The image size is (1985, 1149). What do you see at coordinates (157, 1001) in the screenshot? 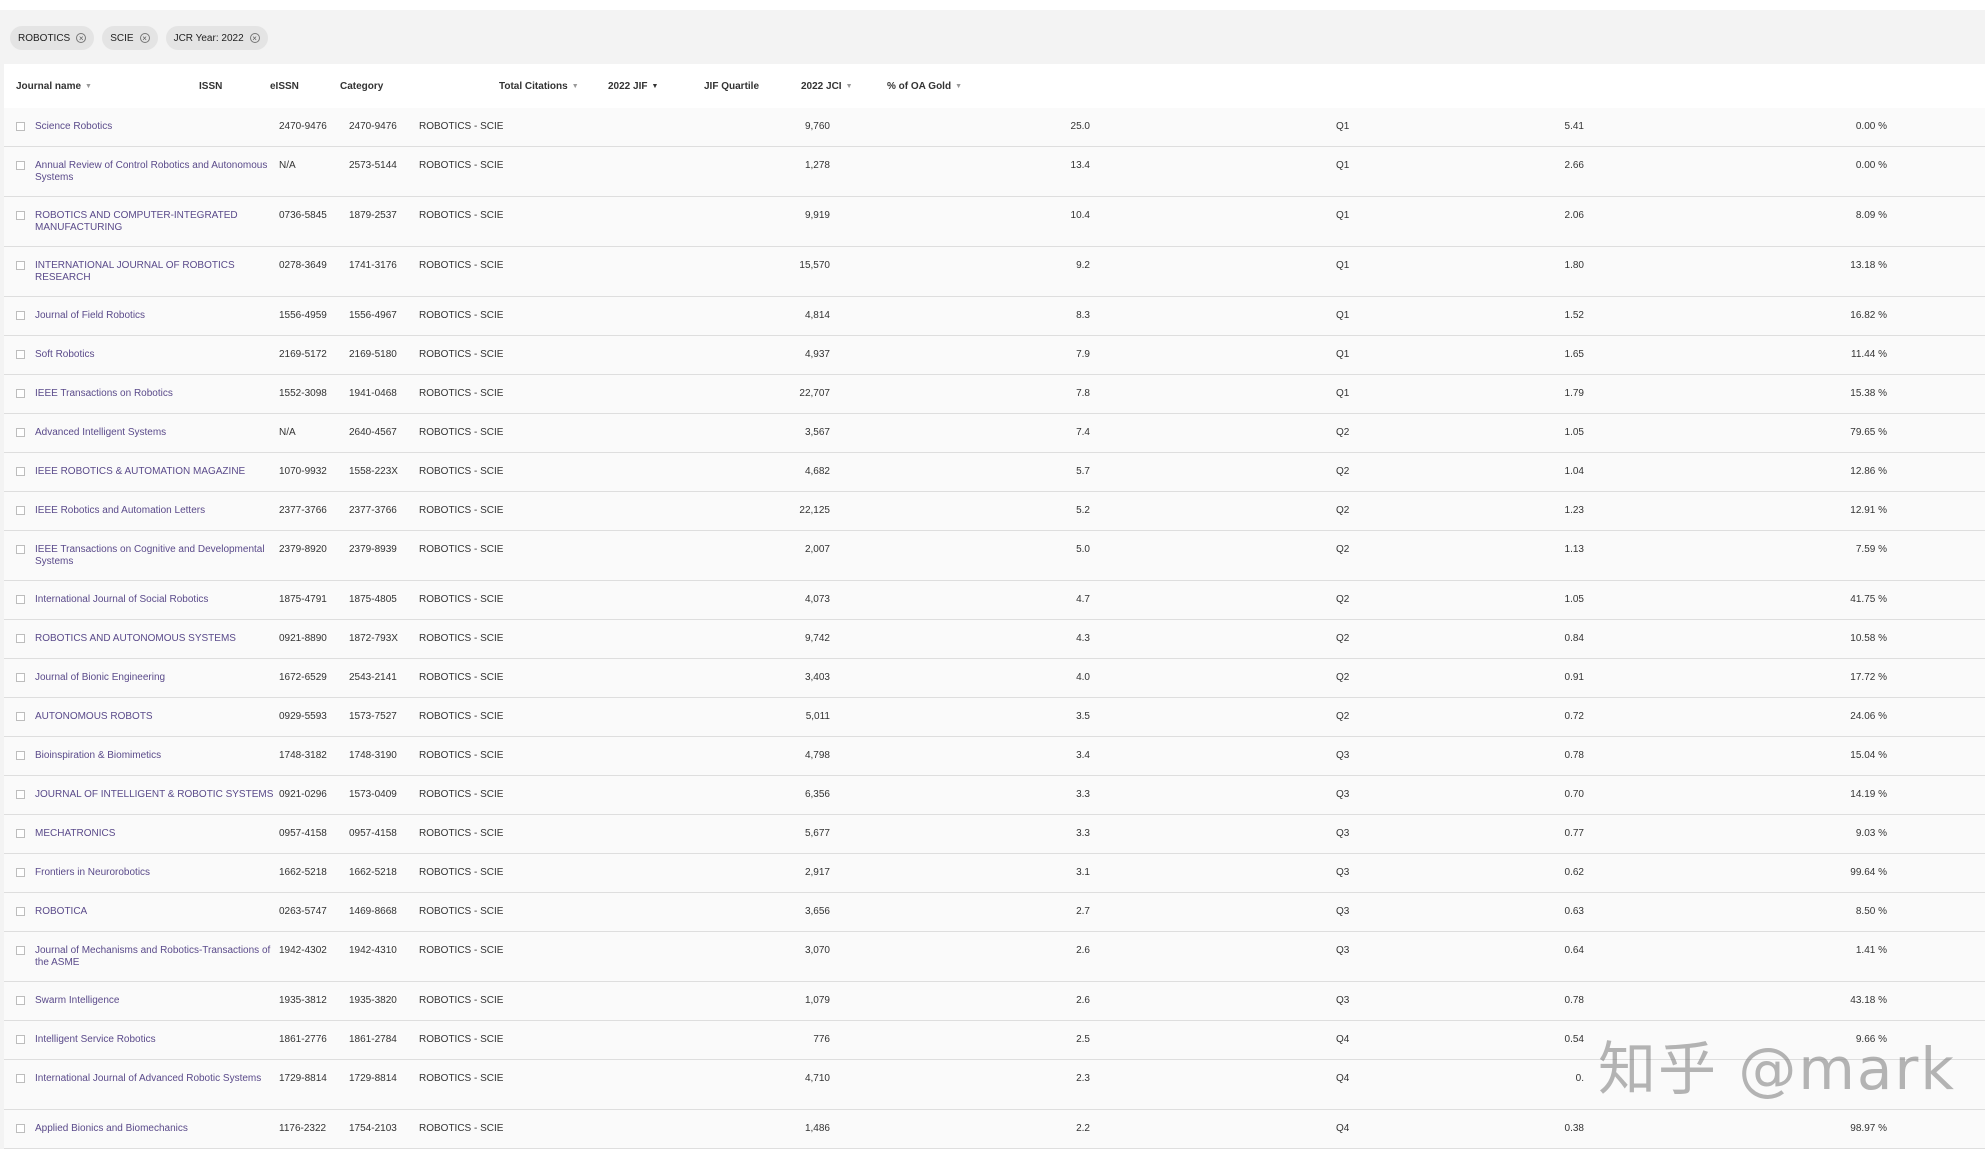
I see `journal-name-link: Swarm Intelligence` at bounding box center [157, 1001].